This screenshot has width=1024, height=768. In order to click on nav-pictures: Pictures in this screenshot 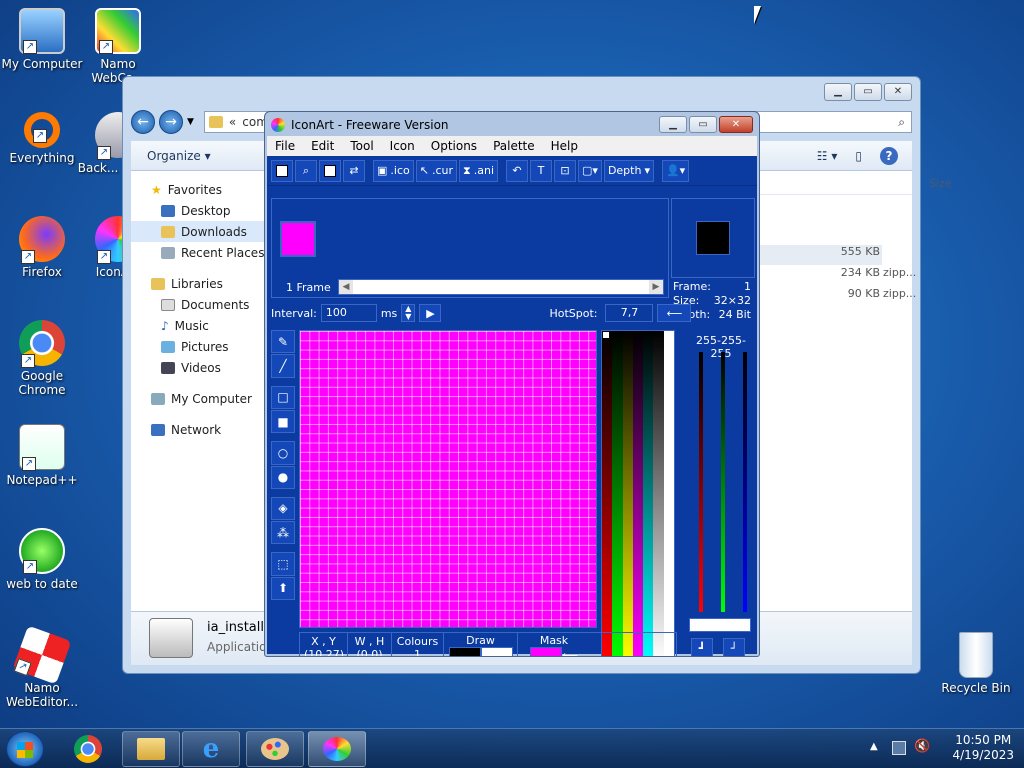, I will do `click(200, 346)`.